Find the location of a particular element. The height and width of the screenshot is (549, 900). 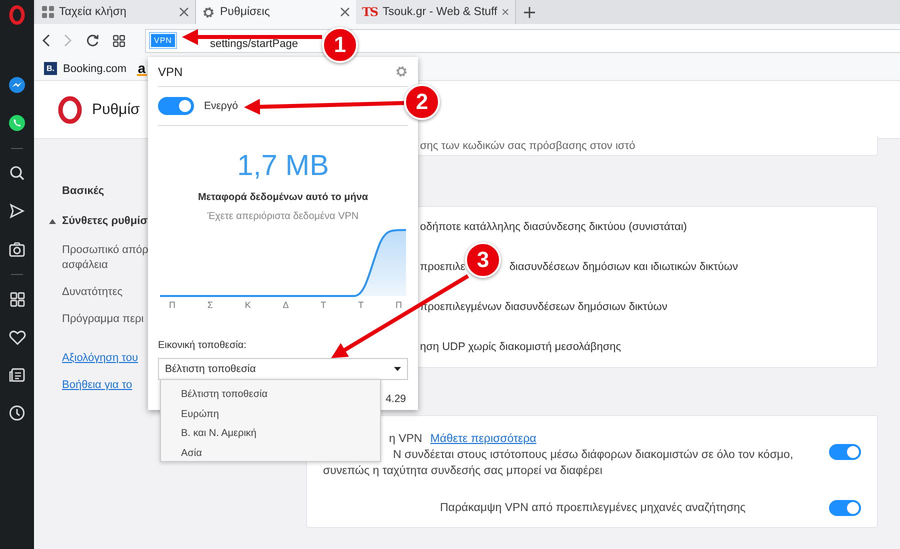

page-title: Ρυθμίσ is located at coordinates (116, 109).